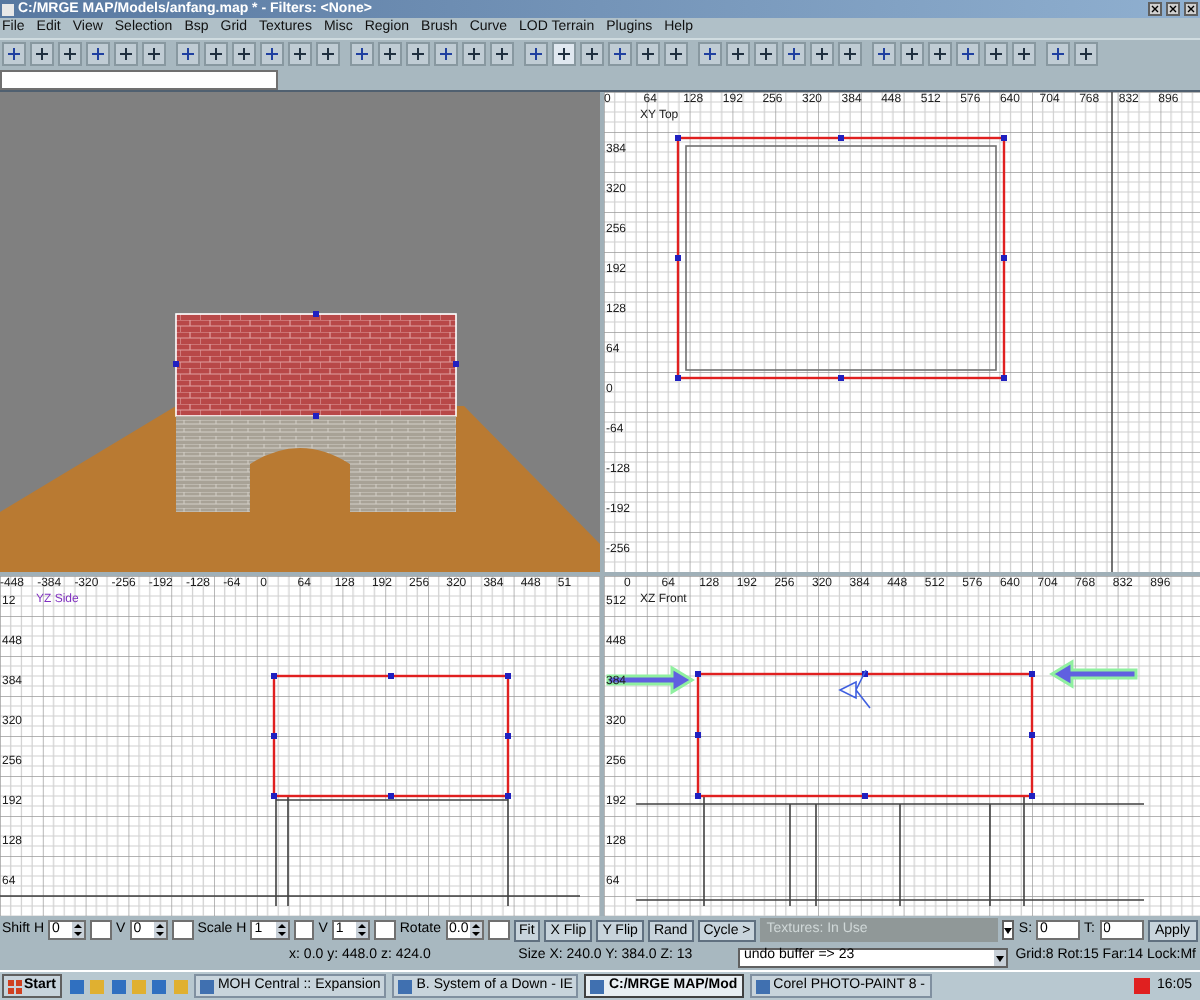 Image resolution: width=1200 pixels, height=1000 pixels. Describe the element at coordinates (139, 79) in the screenshot. I see `command-field` at that location.